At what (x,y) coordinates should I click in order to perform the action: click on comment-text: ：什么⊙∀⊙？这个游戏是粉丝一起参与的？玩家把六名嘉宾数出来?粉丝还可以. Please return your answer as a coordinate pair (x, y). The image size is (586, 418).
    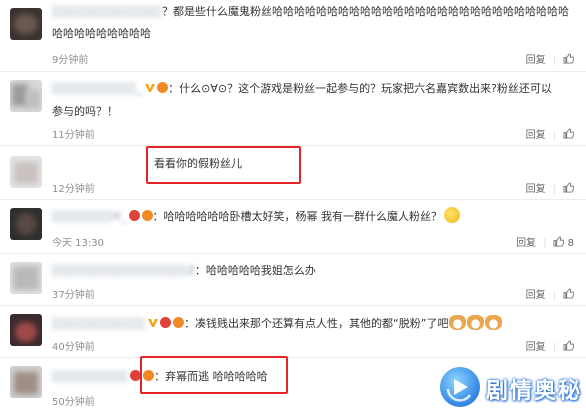
    Looking at the image, I should click on (360, 88).